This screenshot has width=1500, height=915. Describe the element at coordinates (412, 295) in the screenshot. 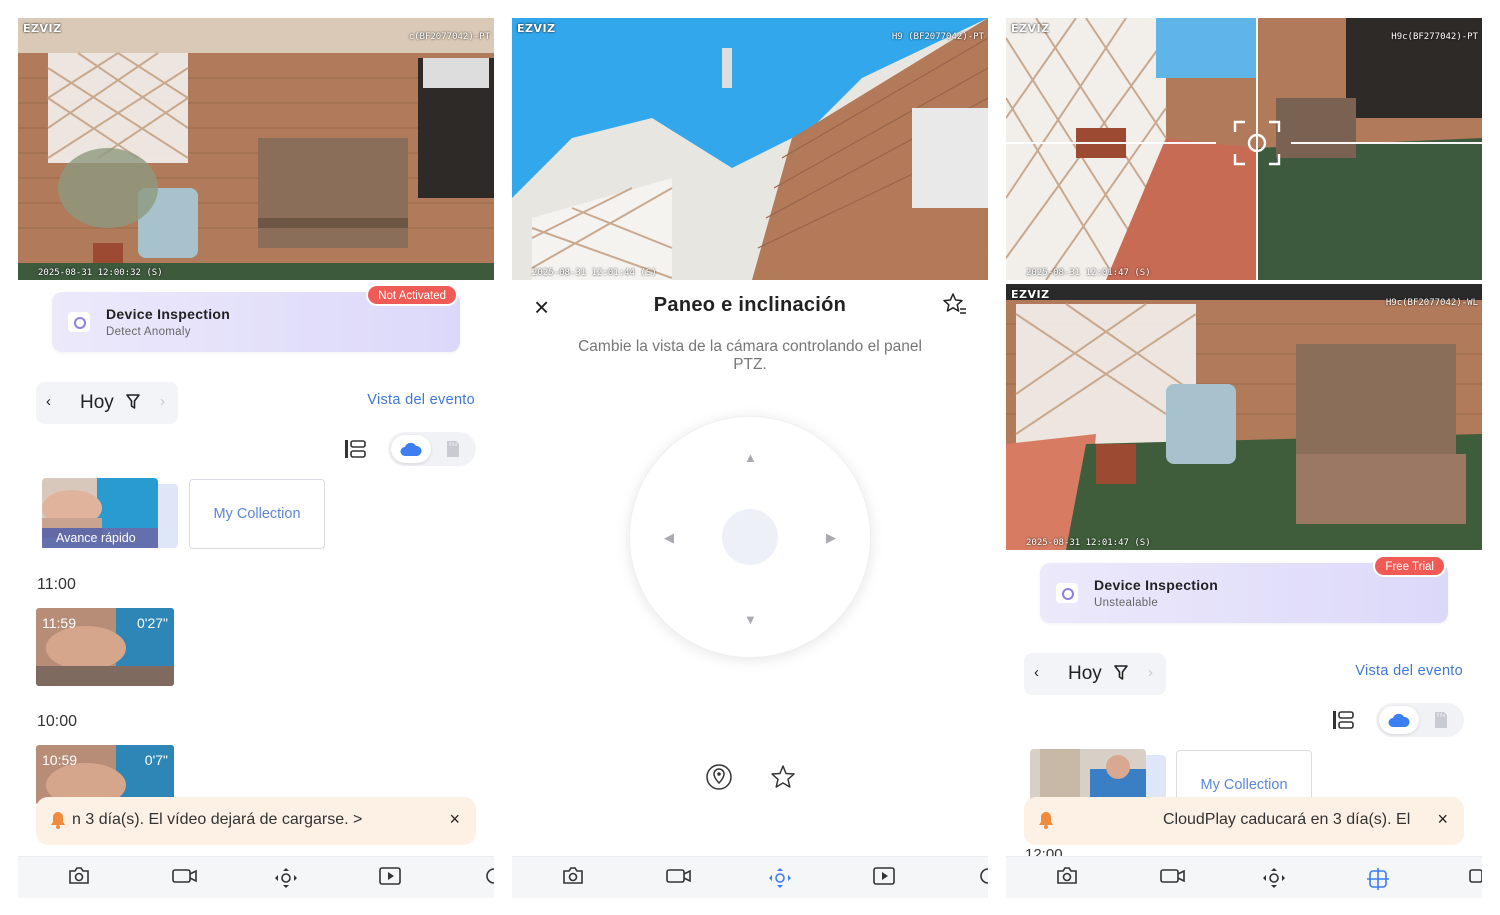

I see `status-badge: Not Activated` at that location.